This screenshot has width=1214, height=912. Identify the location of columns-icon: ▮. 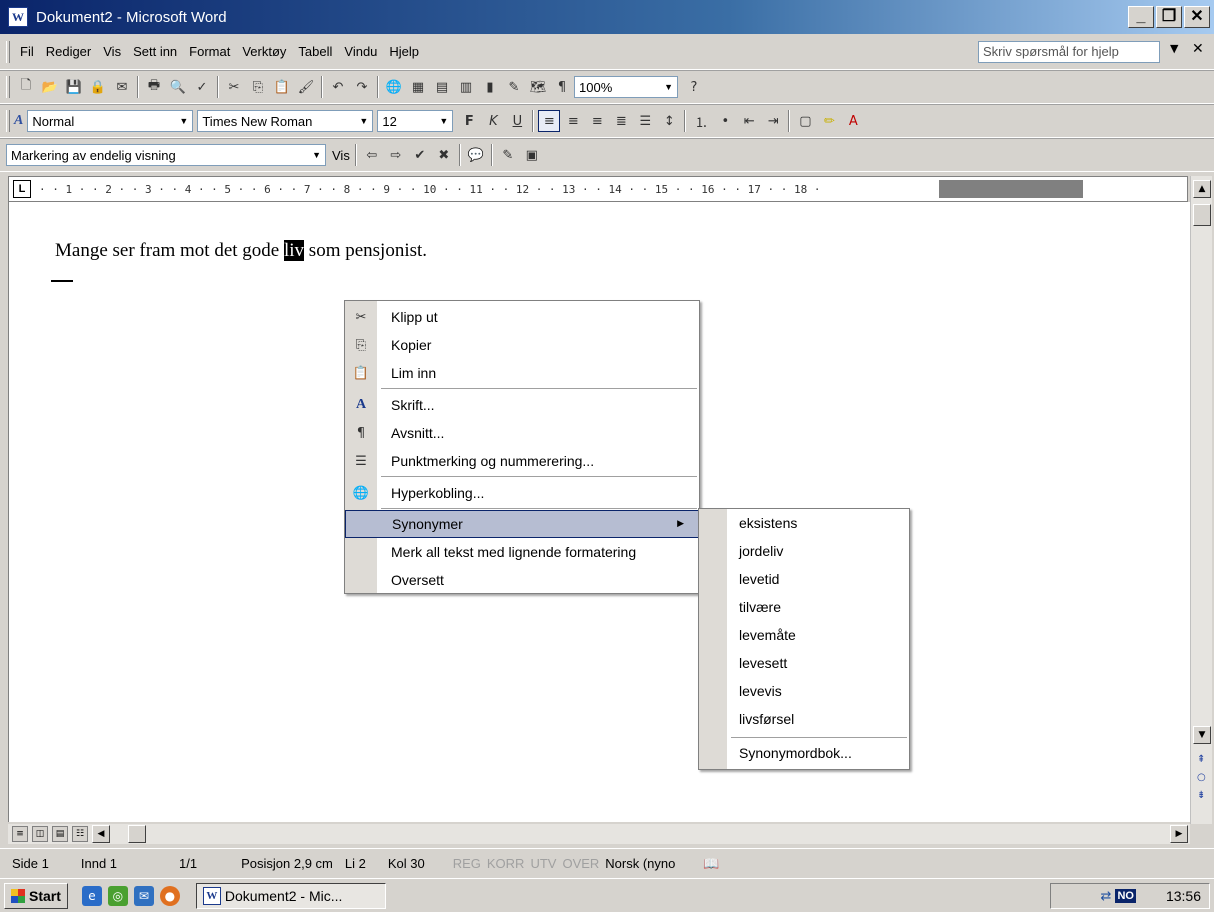
(490, 87).